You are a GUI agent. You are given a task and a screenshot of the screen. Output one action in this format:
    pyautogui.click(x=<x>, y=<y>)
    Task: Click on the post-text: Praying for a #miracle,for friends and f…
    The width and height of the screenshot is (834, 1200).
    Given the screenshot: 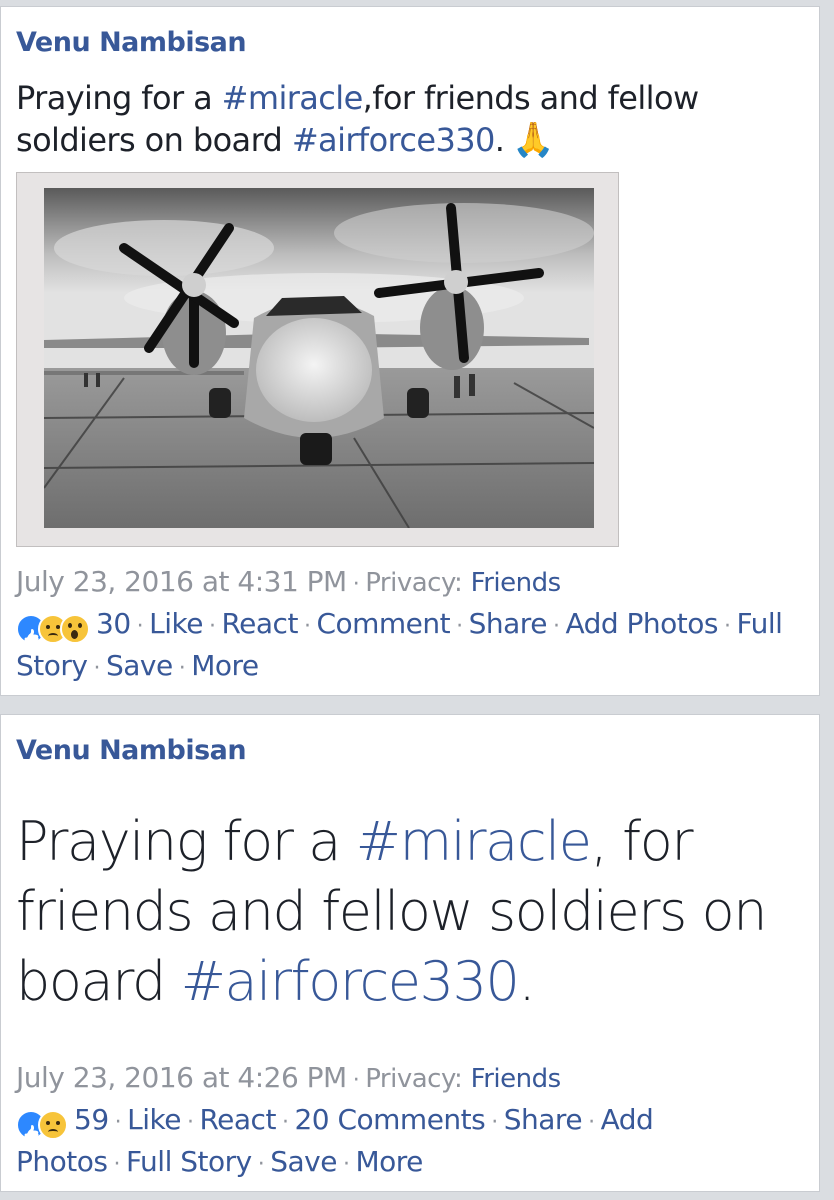 What is the action you would take?
    pyautogui.click(x=406, y=119)
    